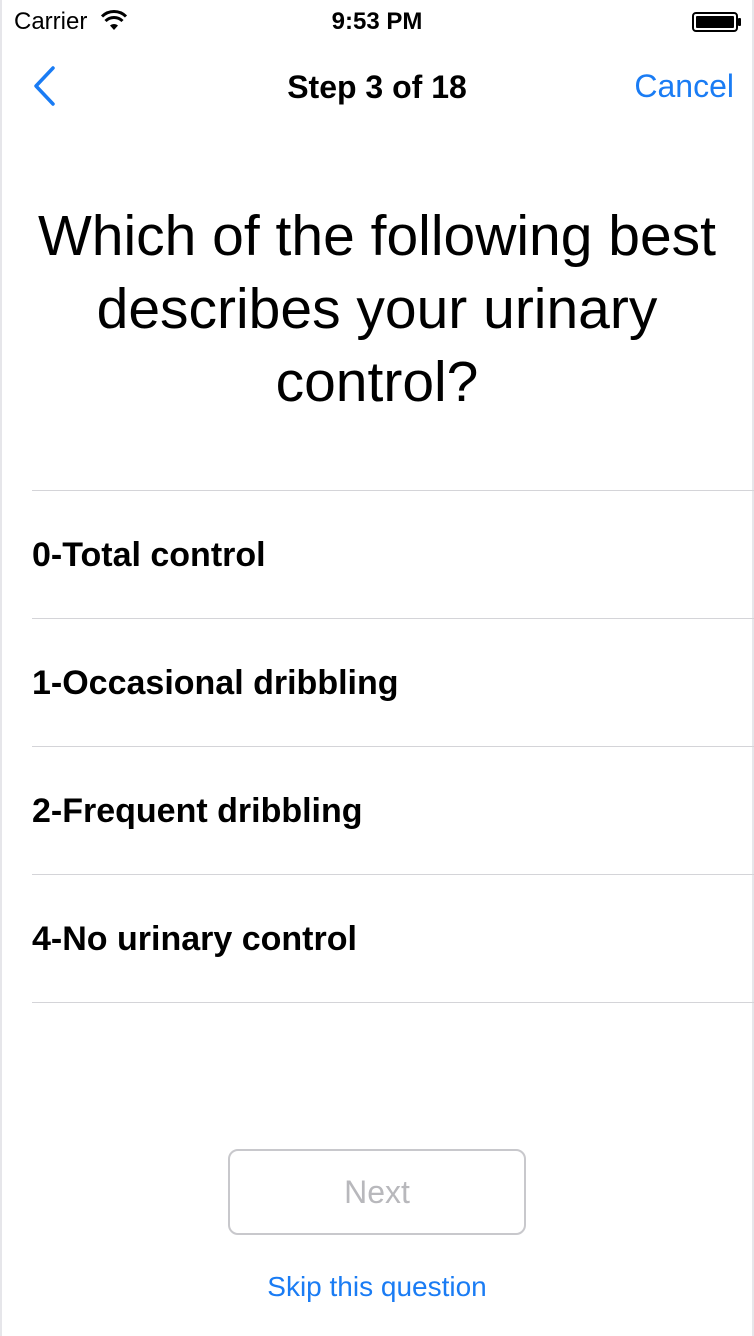 The width and height of the screenshot is (754, 1336). What do you see at coordinates (377, 1192) in the screenshot?
I see `next-button: Next` at bounding box center [377, 1192].